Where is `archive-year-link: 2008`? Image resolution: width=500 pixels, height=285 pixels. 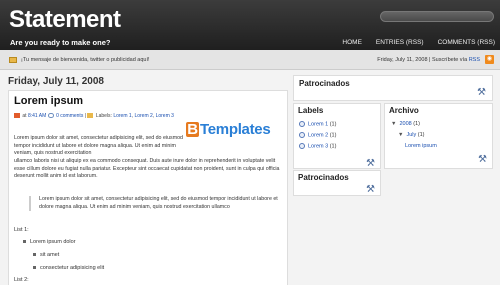 archive-year-link: 2008 is located at coordinates (405, 124).